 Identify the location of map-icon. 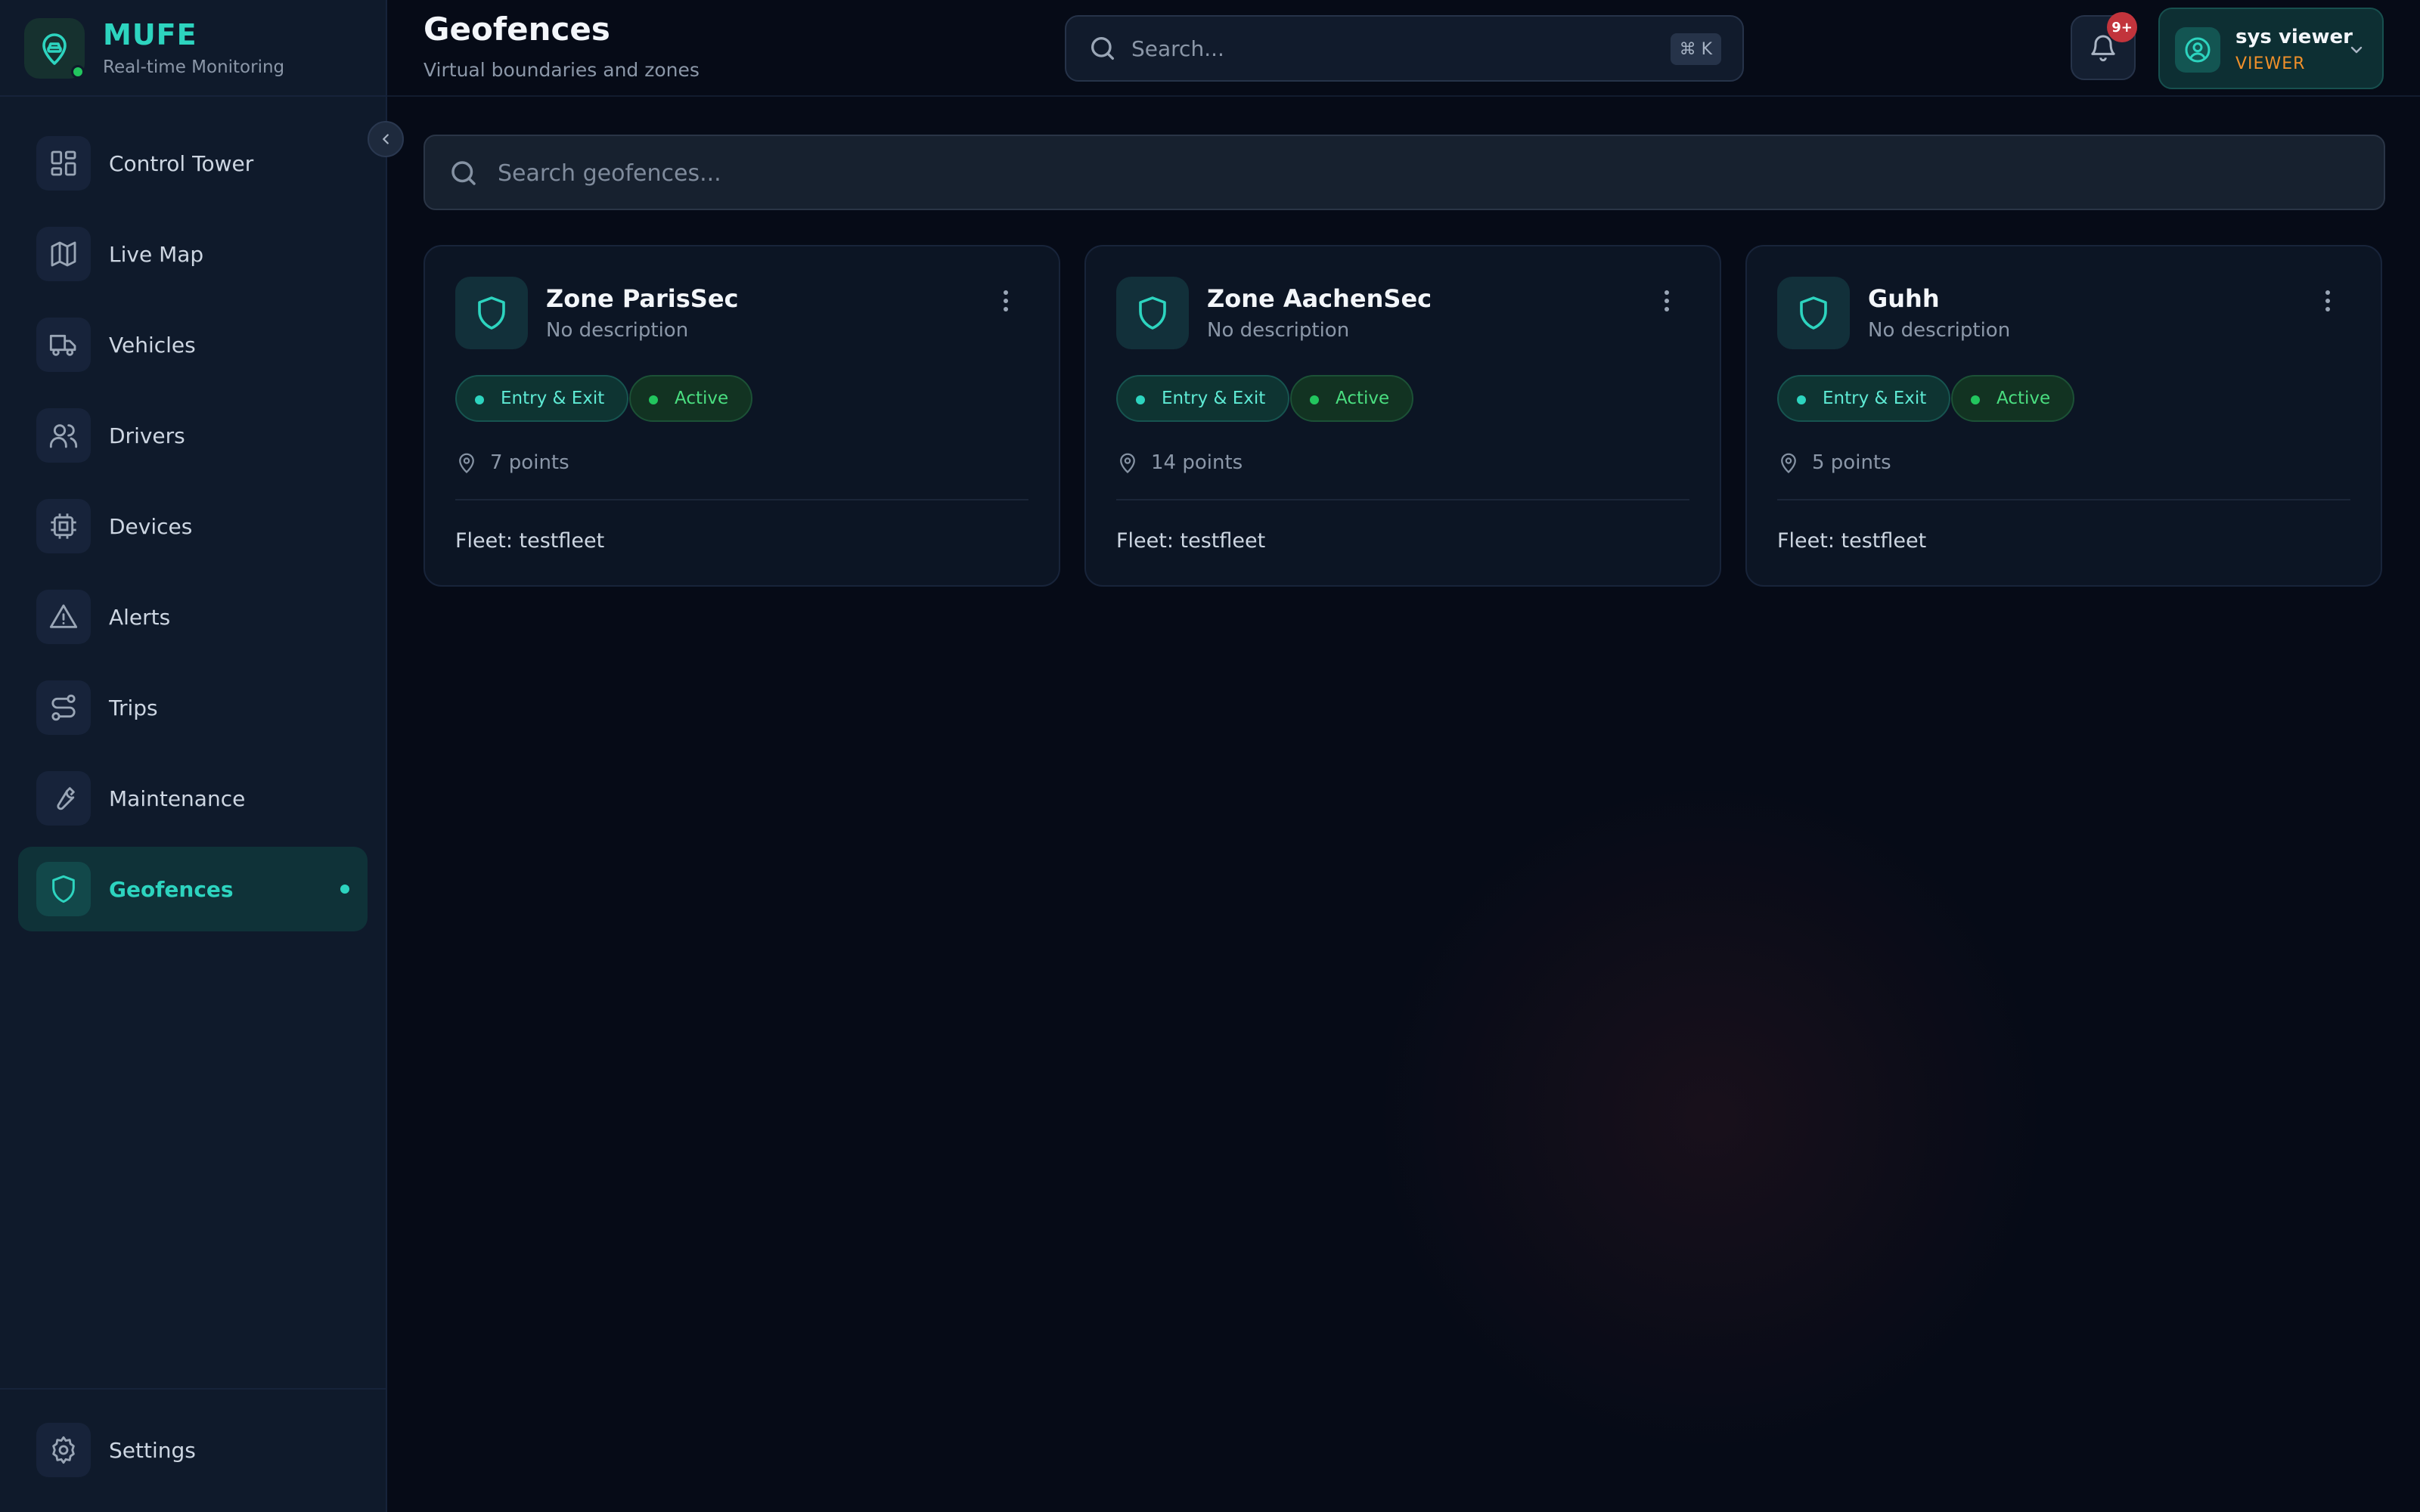
(64, 254).